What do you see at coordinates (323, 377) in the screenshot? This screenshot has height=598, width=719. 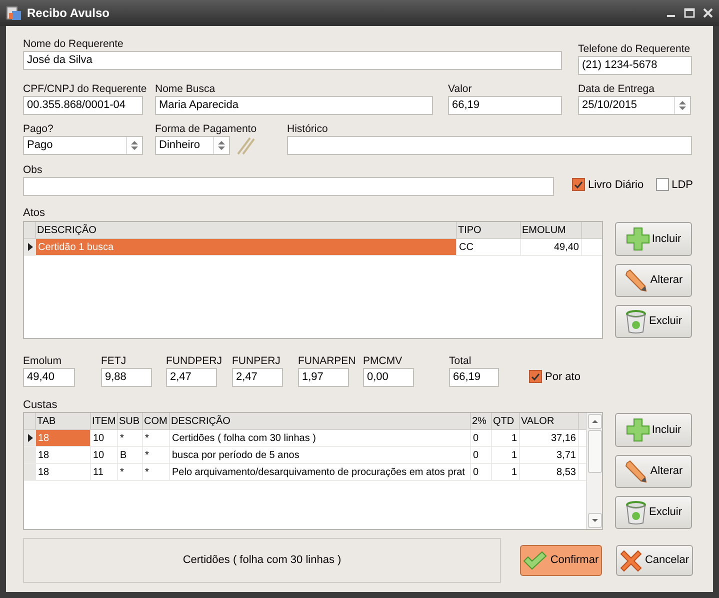 I see `input-field: 1,97` at bounding box center [323, 377].